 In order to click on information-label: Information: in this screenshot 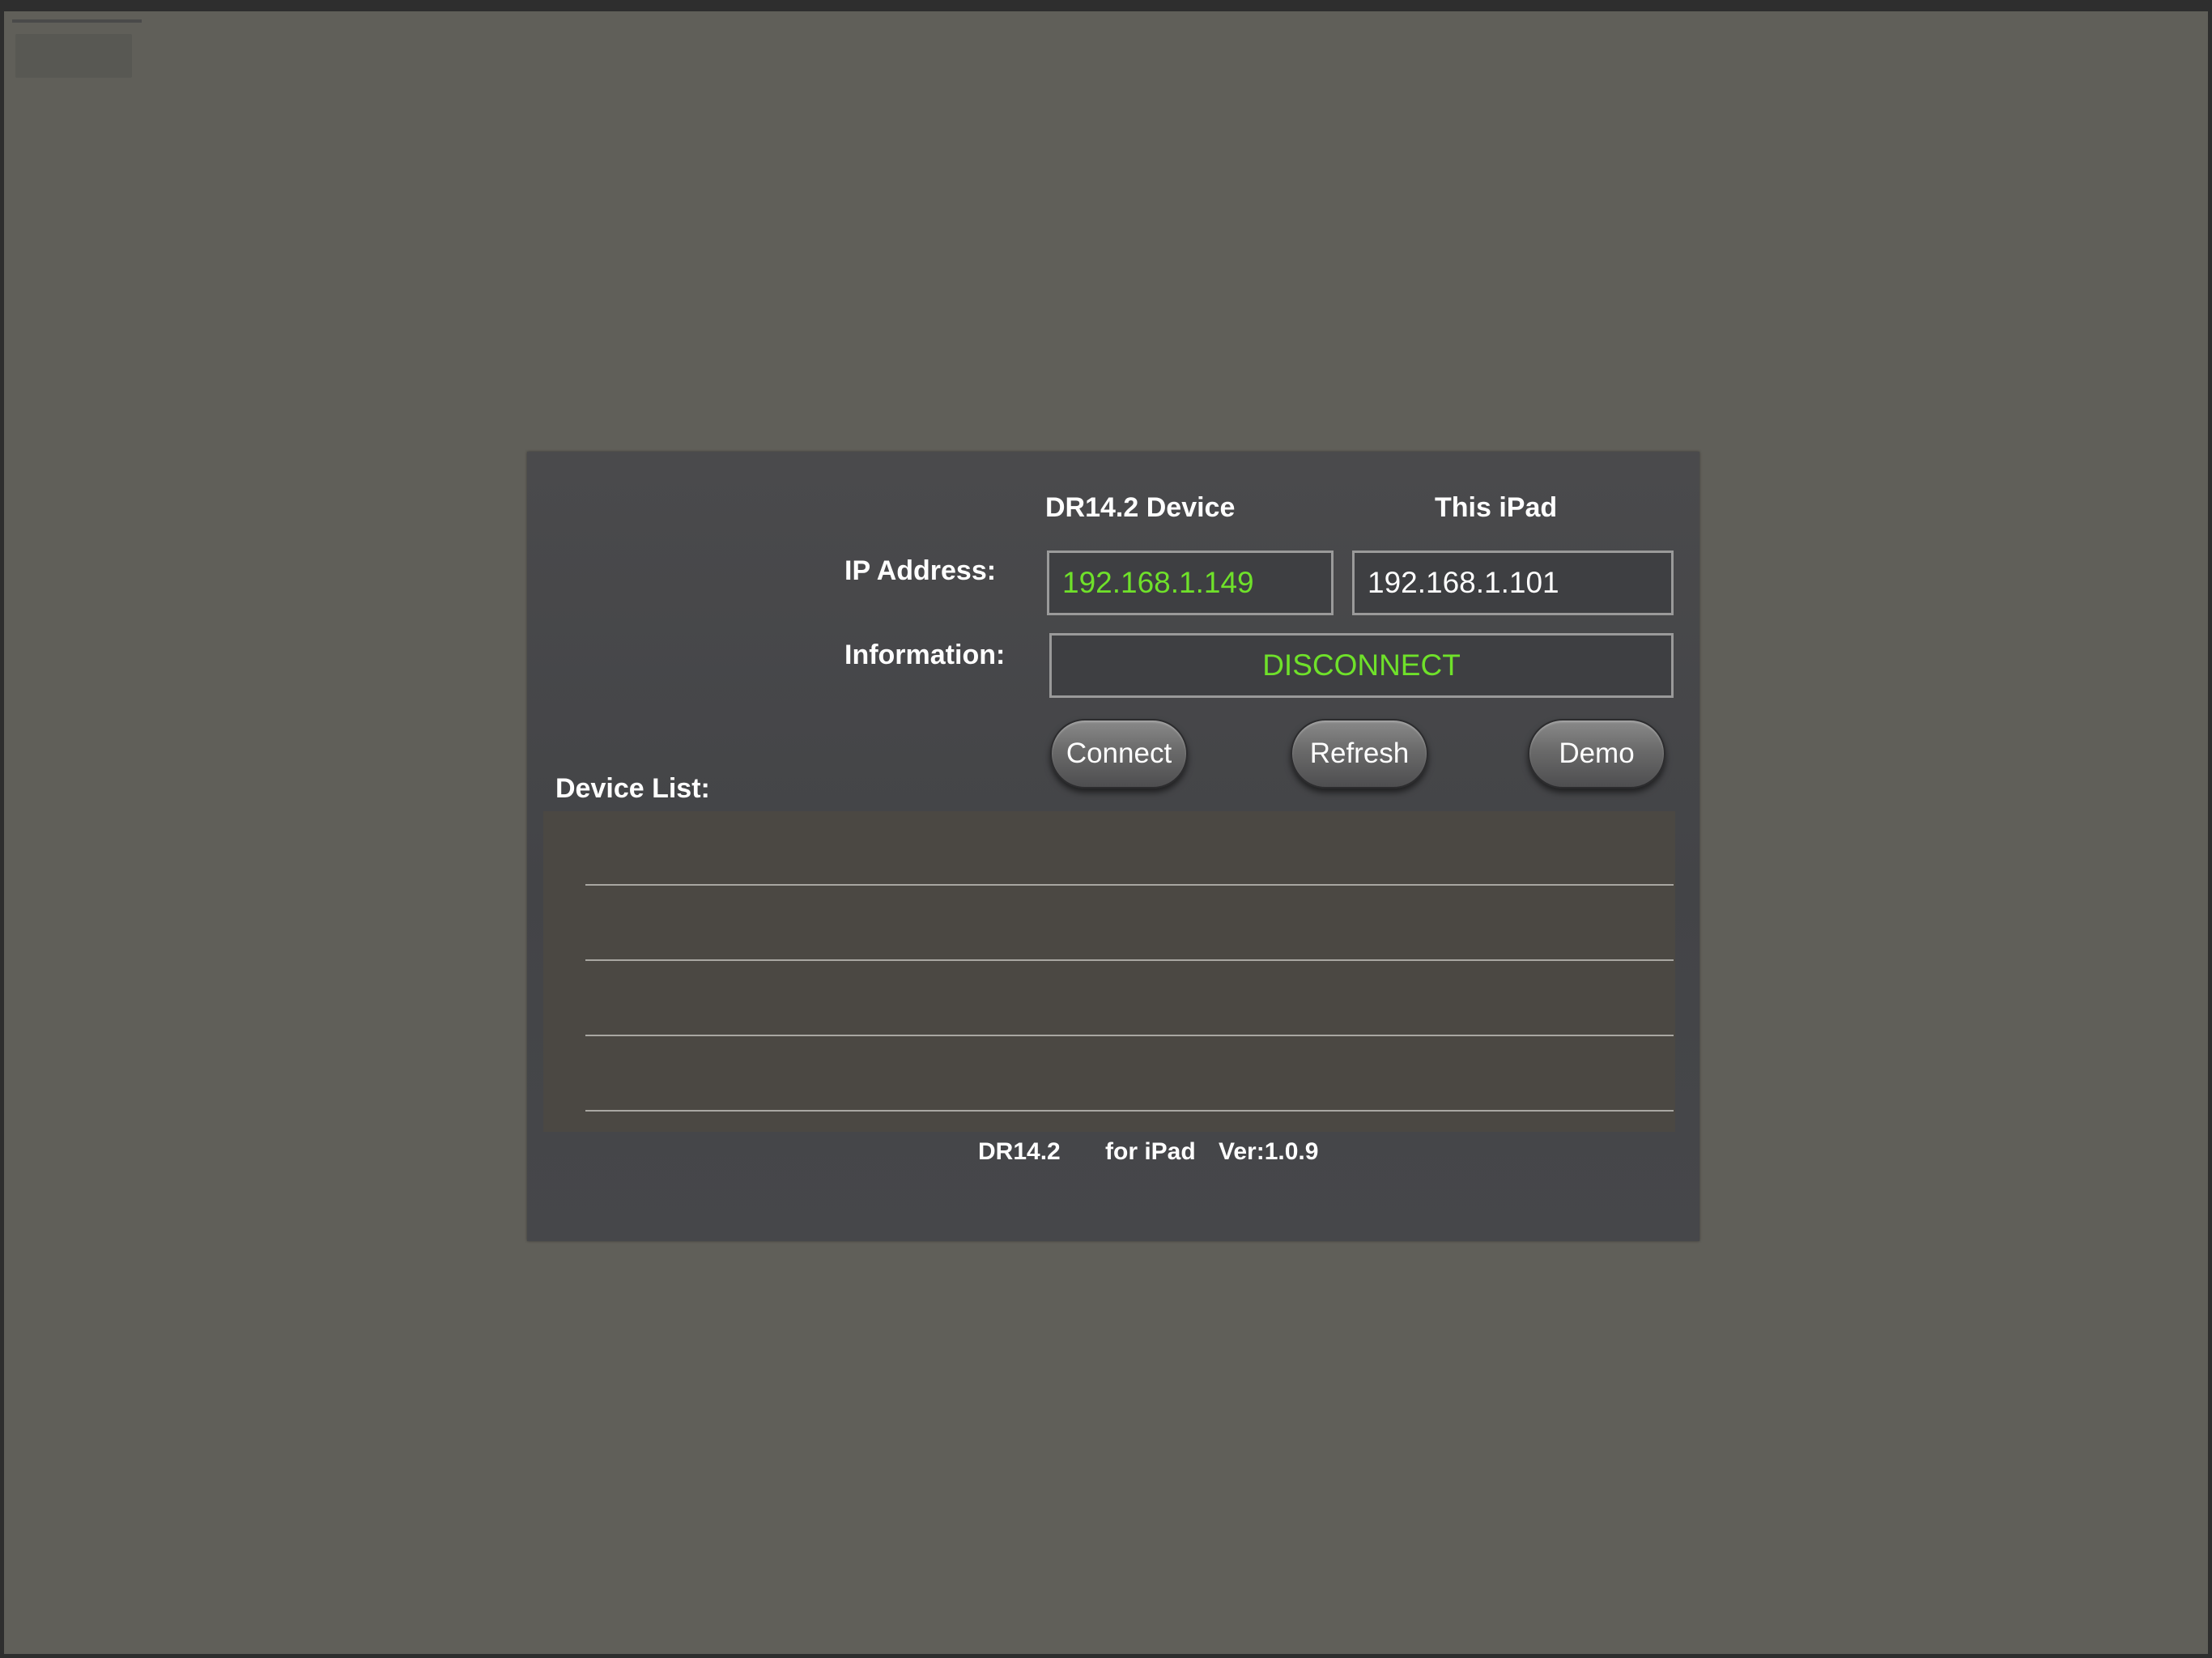, I will do `click(925, 655)`.